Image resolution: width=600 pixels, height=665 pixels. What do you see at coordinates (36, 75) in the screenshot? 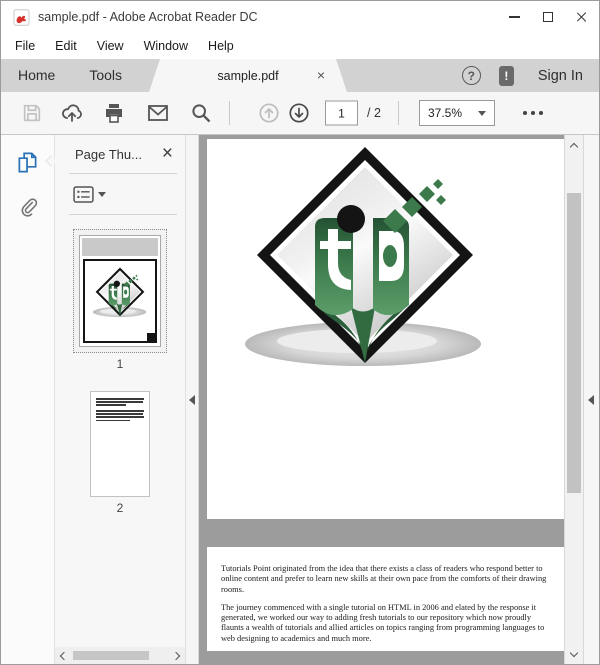
I see `tab-home: Home` at bounding box center [36, 75].